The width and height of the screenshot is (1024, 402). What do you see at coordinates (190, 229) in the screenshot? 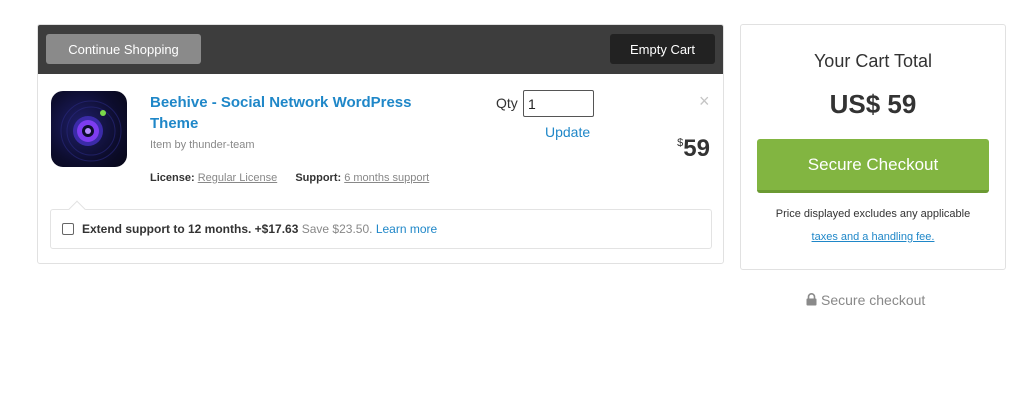
I see `extend-main-text: Extend support to 12 months. +$17.63` at bounding box center [190, 229].